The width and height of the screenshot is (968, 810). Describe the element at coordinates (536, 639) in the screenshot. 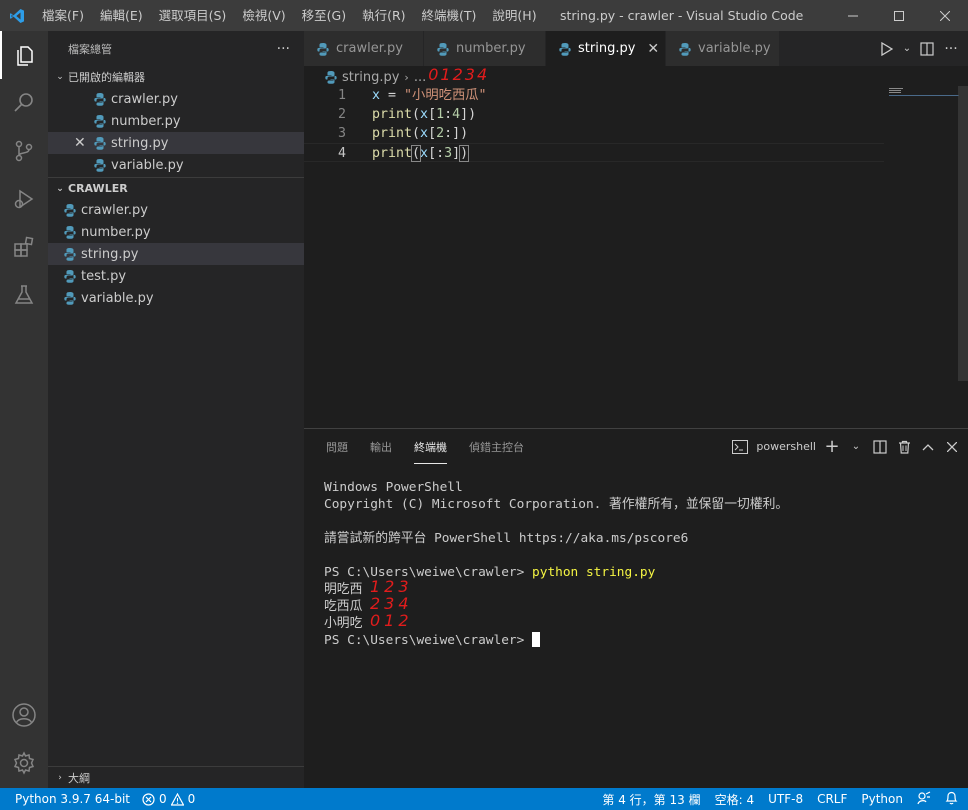

I see `terminal-cursor` at that location.